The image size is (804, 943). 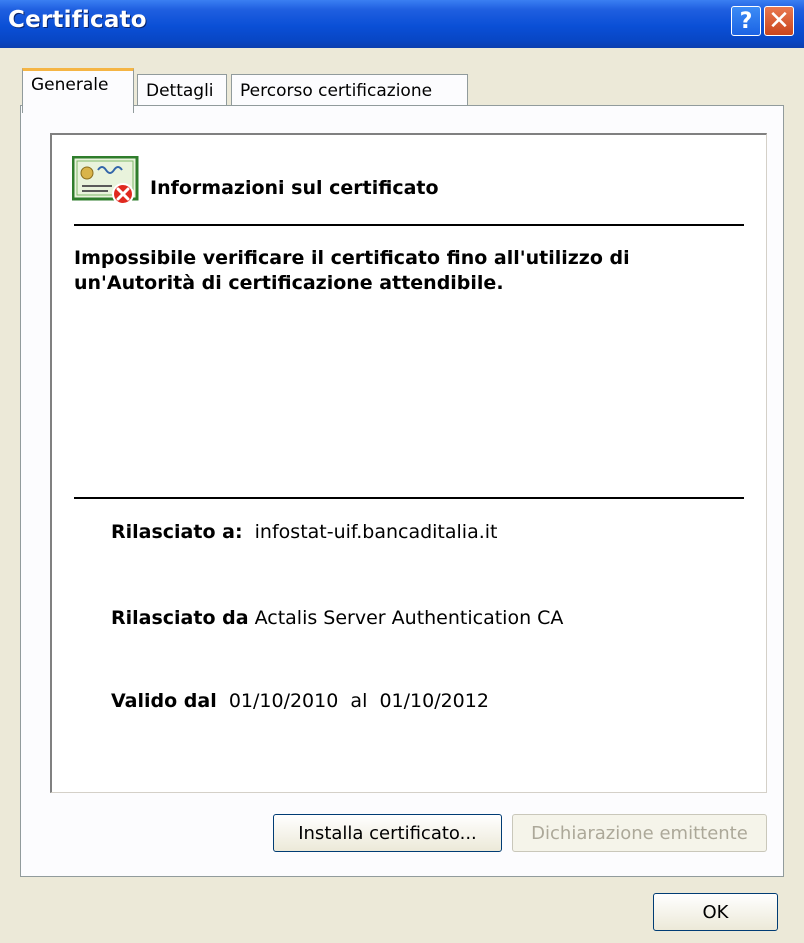 What do you see at coordinates (639, 833) in the screenshot?
I see `issuer-statement-button: Dichiarazione emittente` at bounding box center [639, 833].